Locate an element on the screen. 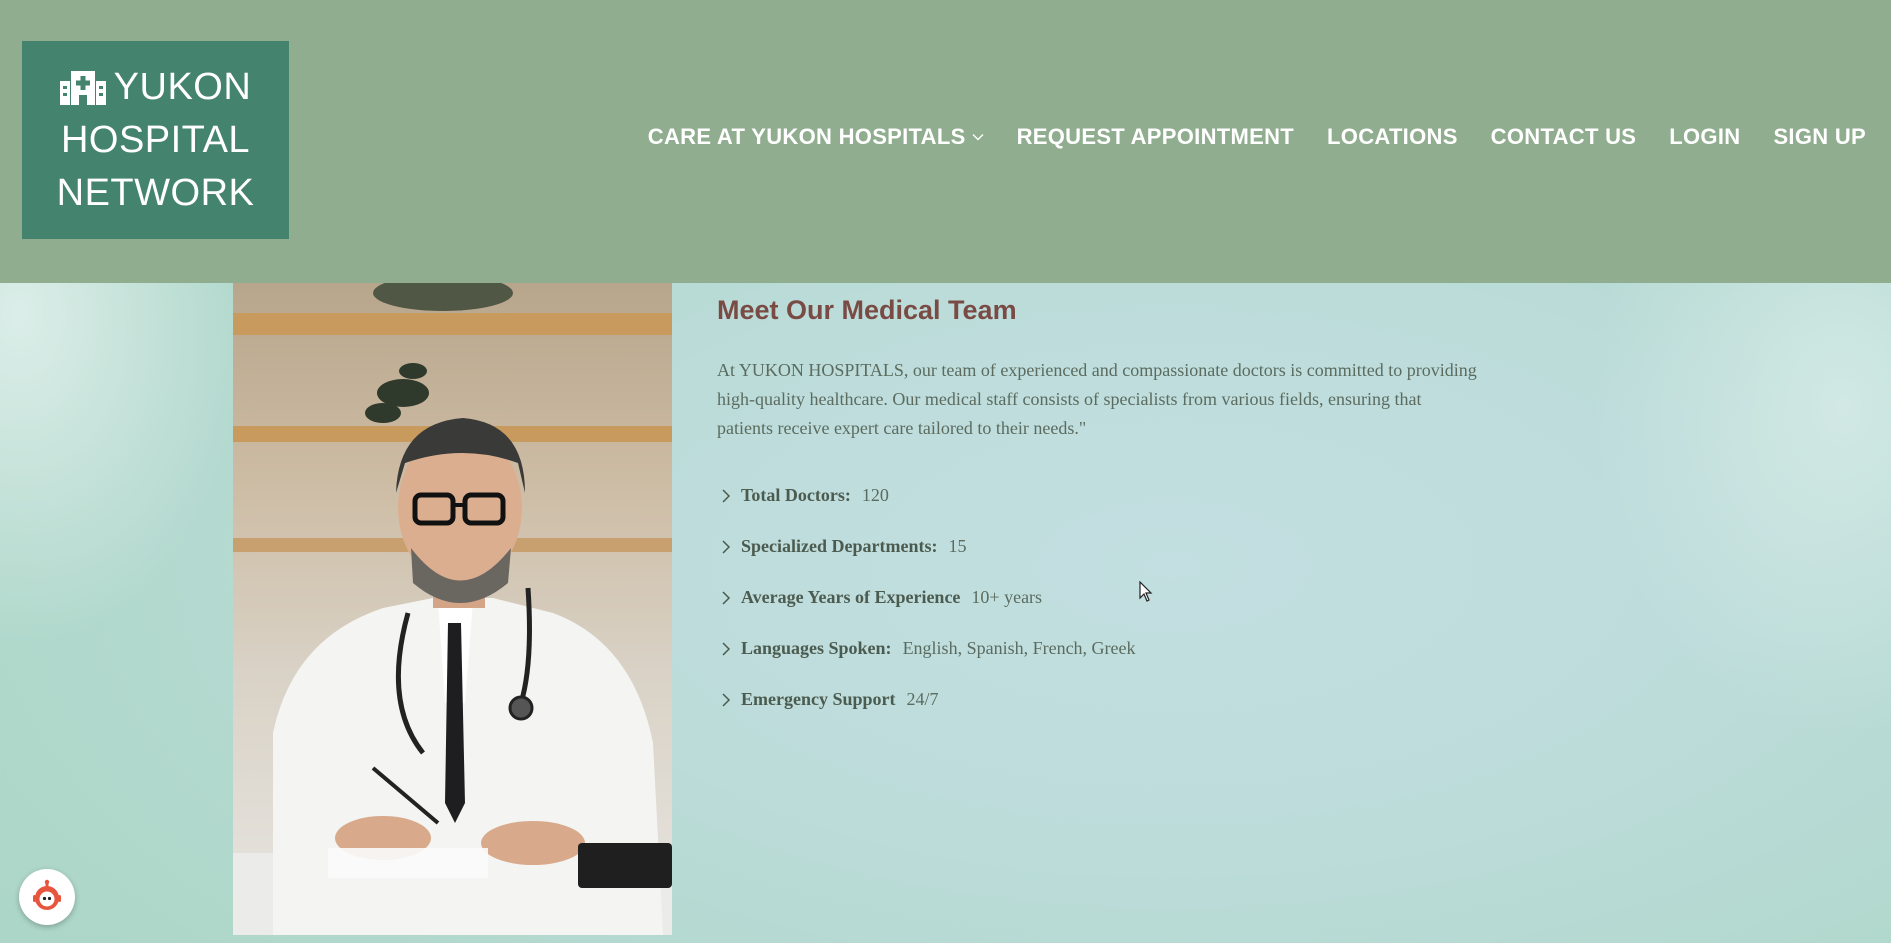  nav-login: LOGIN is located at coordinates (1704, 137).